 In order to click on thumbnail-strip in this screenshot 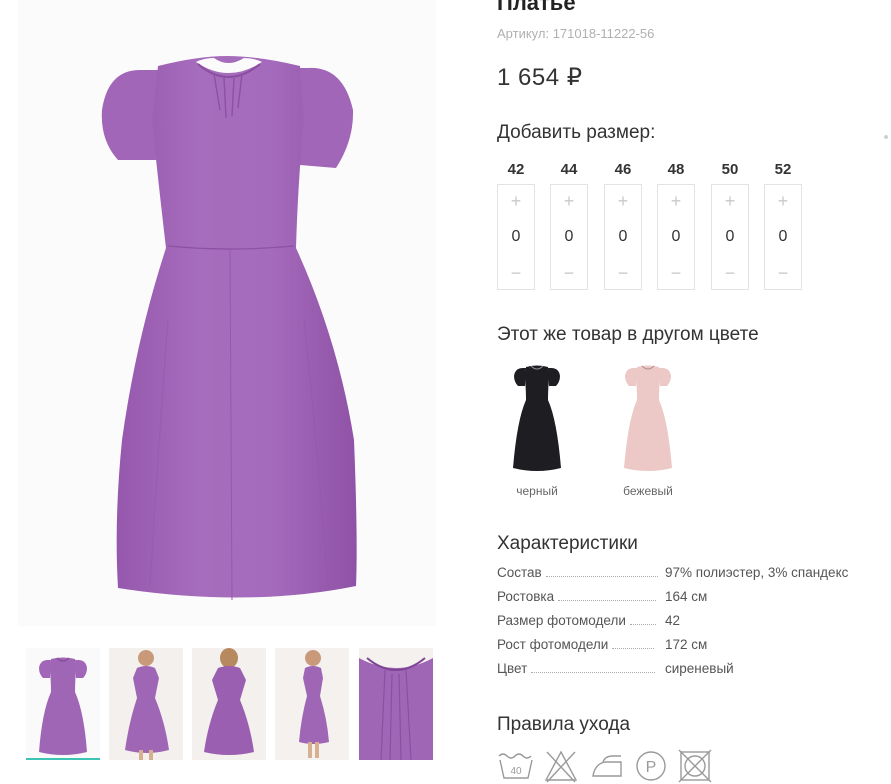, I will do `click(231, 707)`.